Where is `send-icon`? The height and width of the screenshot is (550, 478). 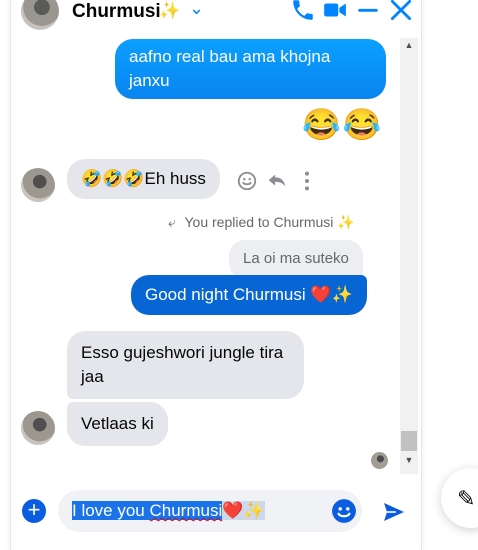
send-icon is located at coordinates (394, 512).